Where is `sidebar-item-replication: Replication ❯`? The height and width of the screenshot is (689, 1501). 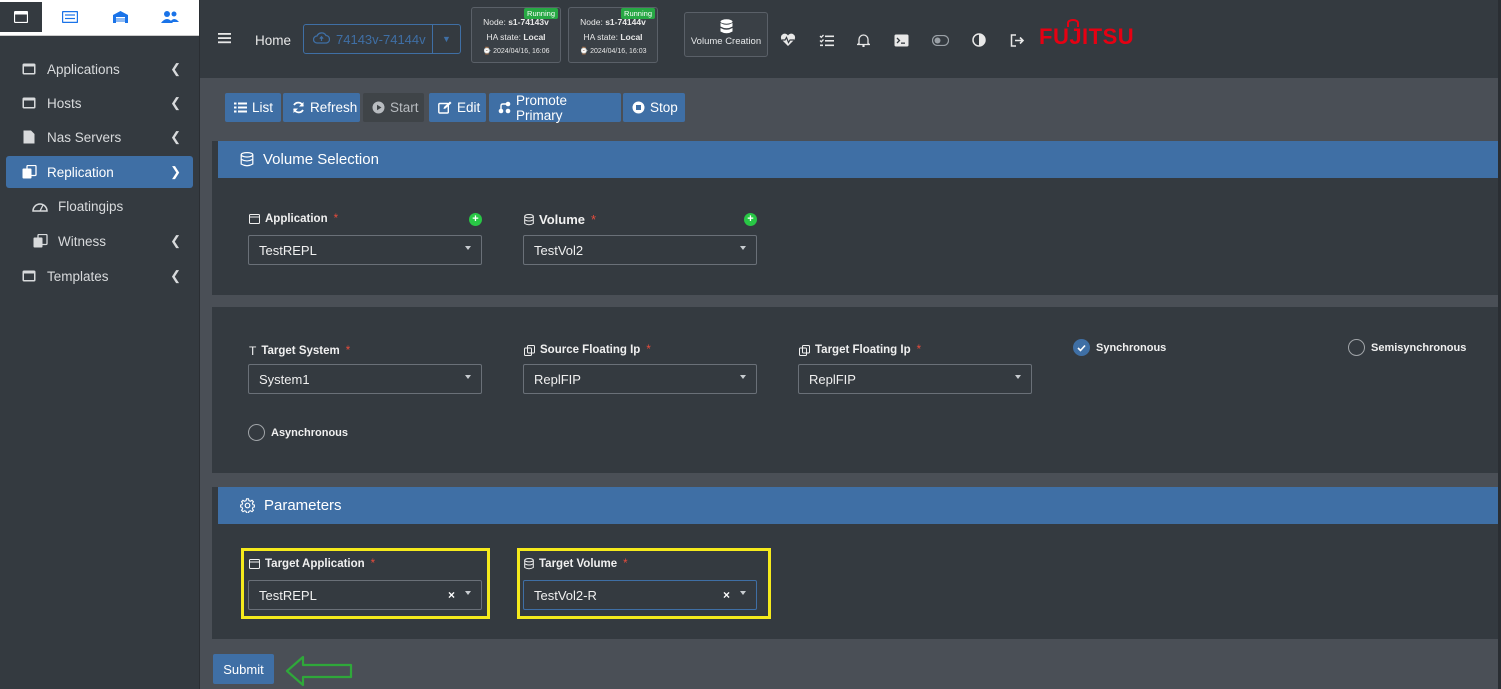
sidebar-item-replication: Replication ❯ is located at coordinates (99, 172).